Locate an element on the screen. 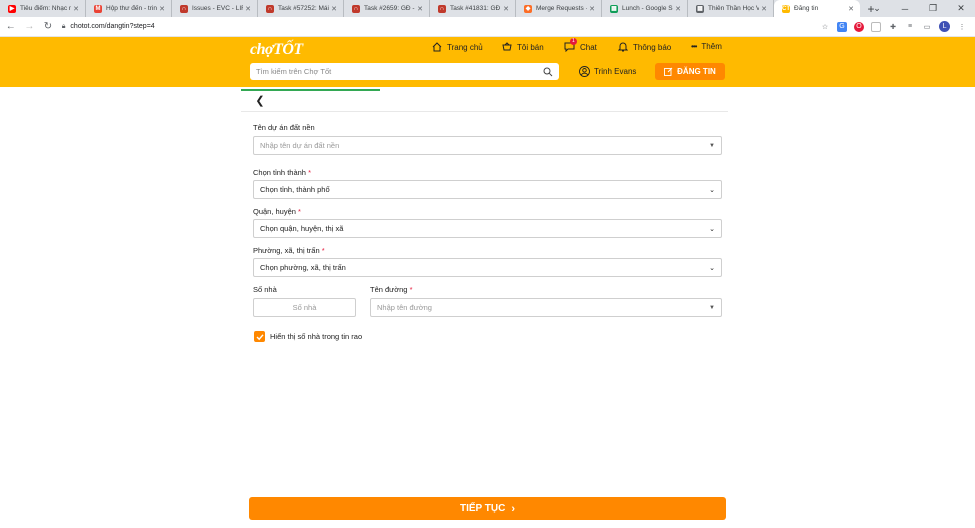 This screenshot has width=975, height=528. user-menu: Trinh Evans is located at coordinates (607, 71).